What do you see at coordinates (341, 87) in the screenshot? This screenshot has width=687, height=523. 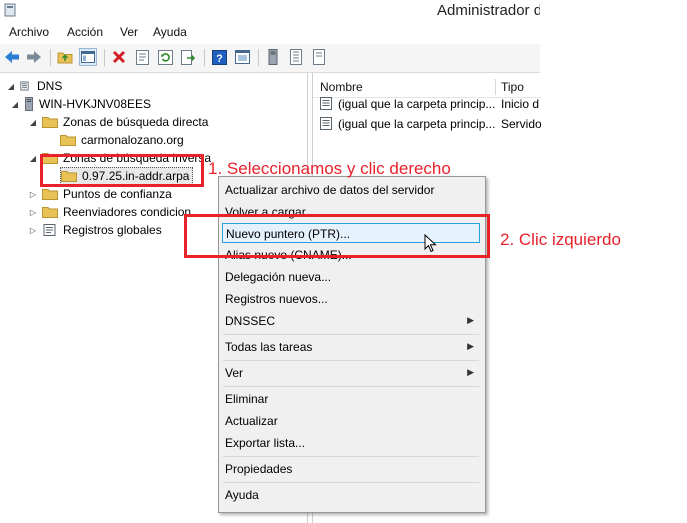 I see `column-header-name: Nombre` at bounding box center [341, 87].